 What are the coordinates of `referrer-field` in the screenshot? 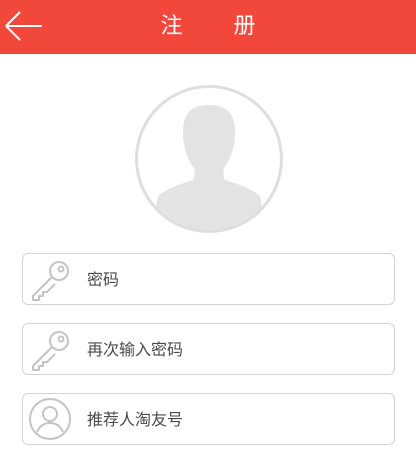 It's located at (208, 419).